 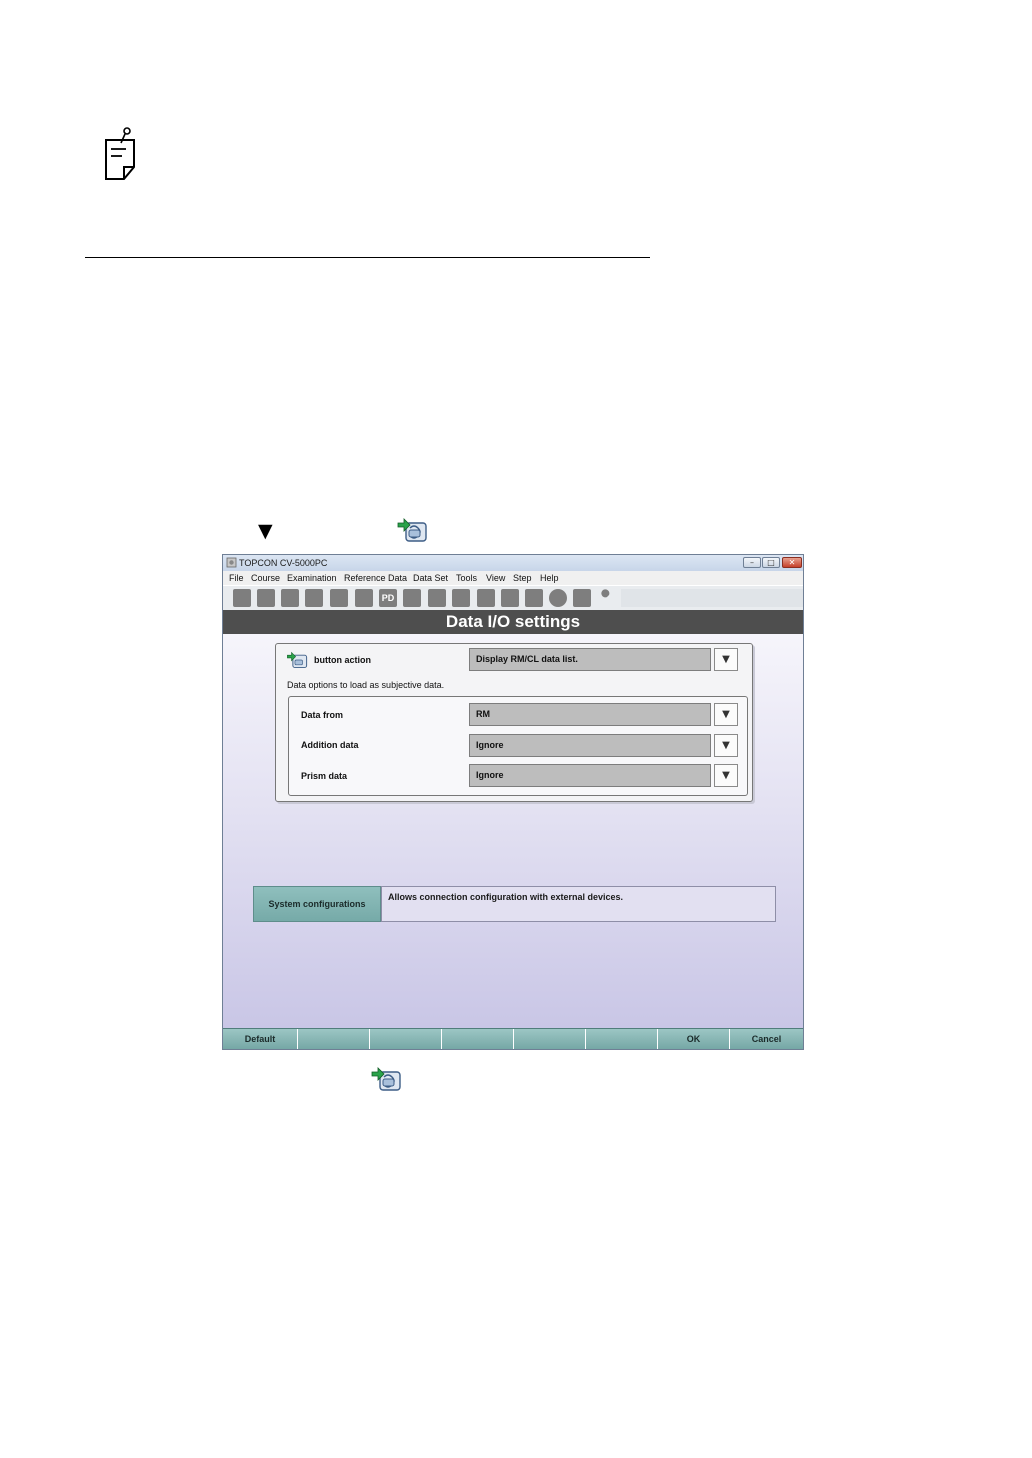 I want to click on minimize-button: –, so click(x=752, y=562).